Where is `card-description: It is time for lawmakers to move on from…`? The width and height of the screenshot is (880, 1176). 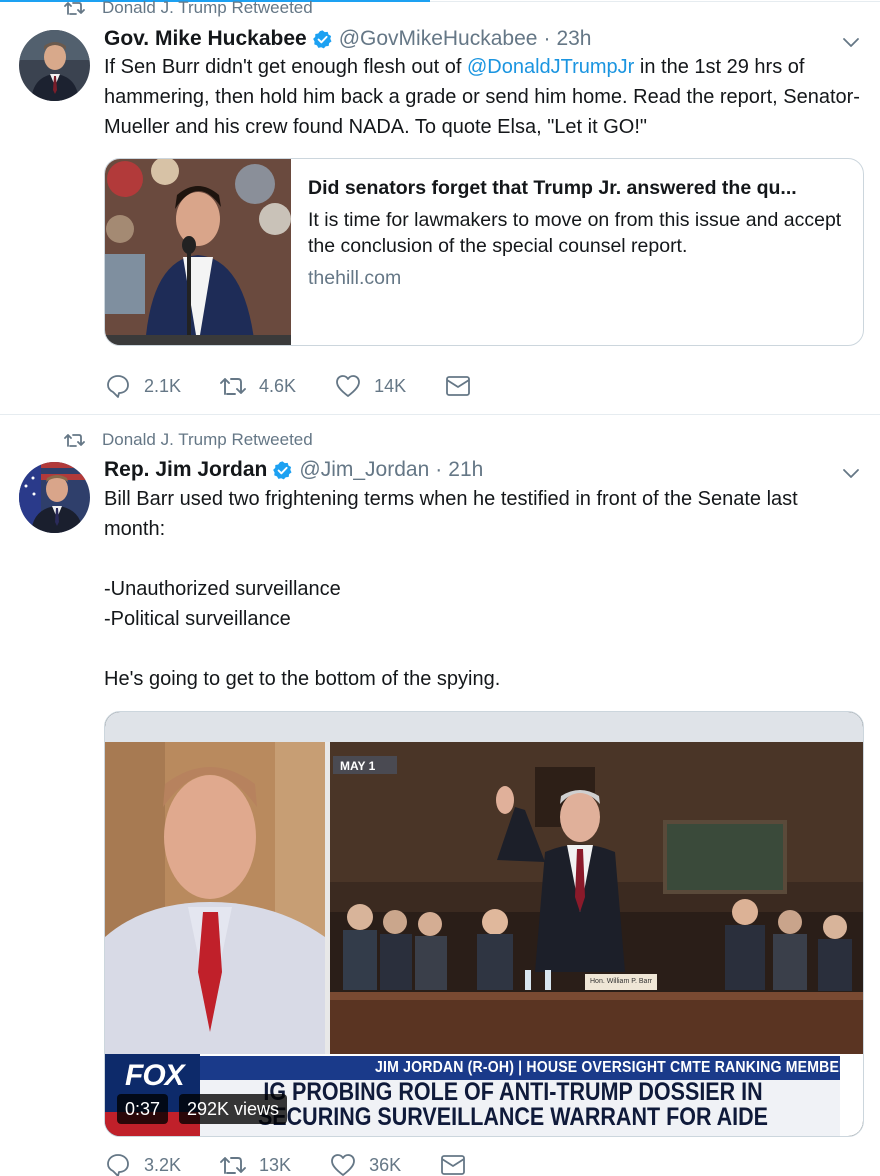
card-description: It is time for lawmakers to move on from… is located at coordinates (575, 233).